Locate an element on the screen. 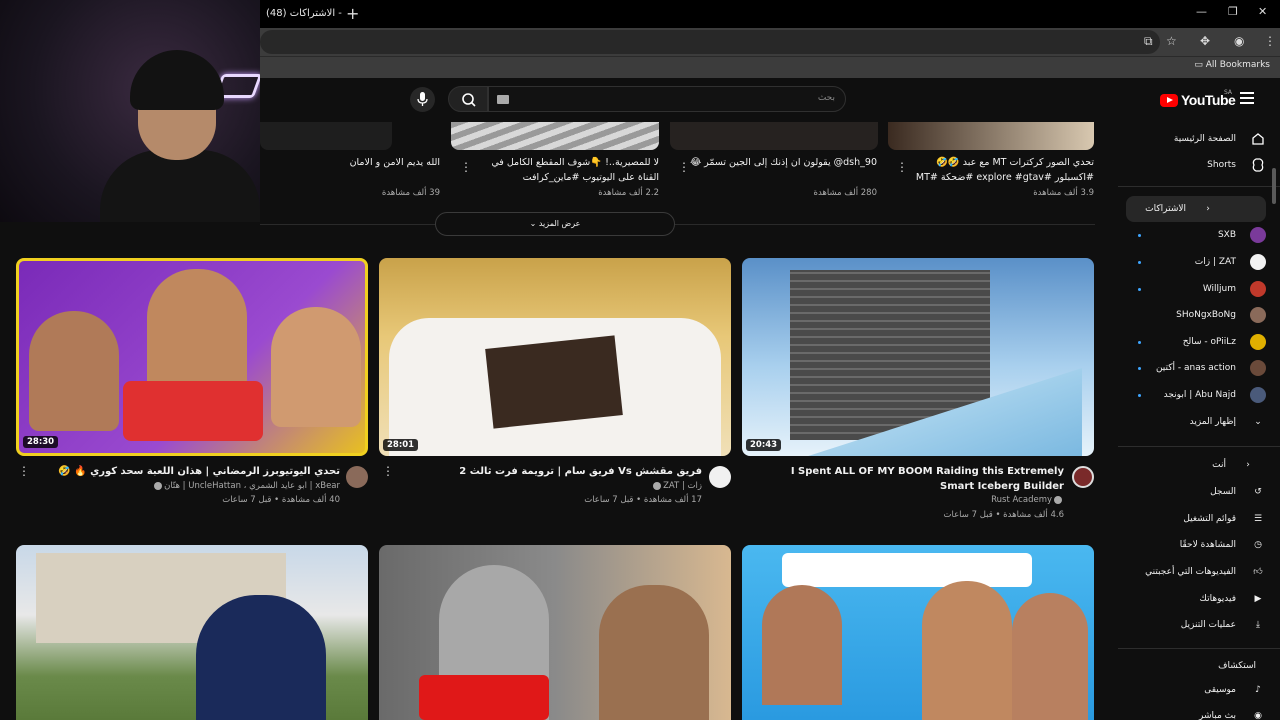  sidebar-item-watch-later: المشاهدة لاحقًا ◷ is located at coordinates (1196, 545).